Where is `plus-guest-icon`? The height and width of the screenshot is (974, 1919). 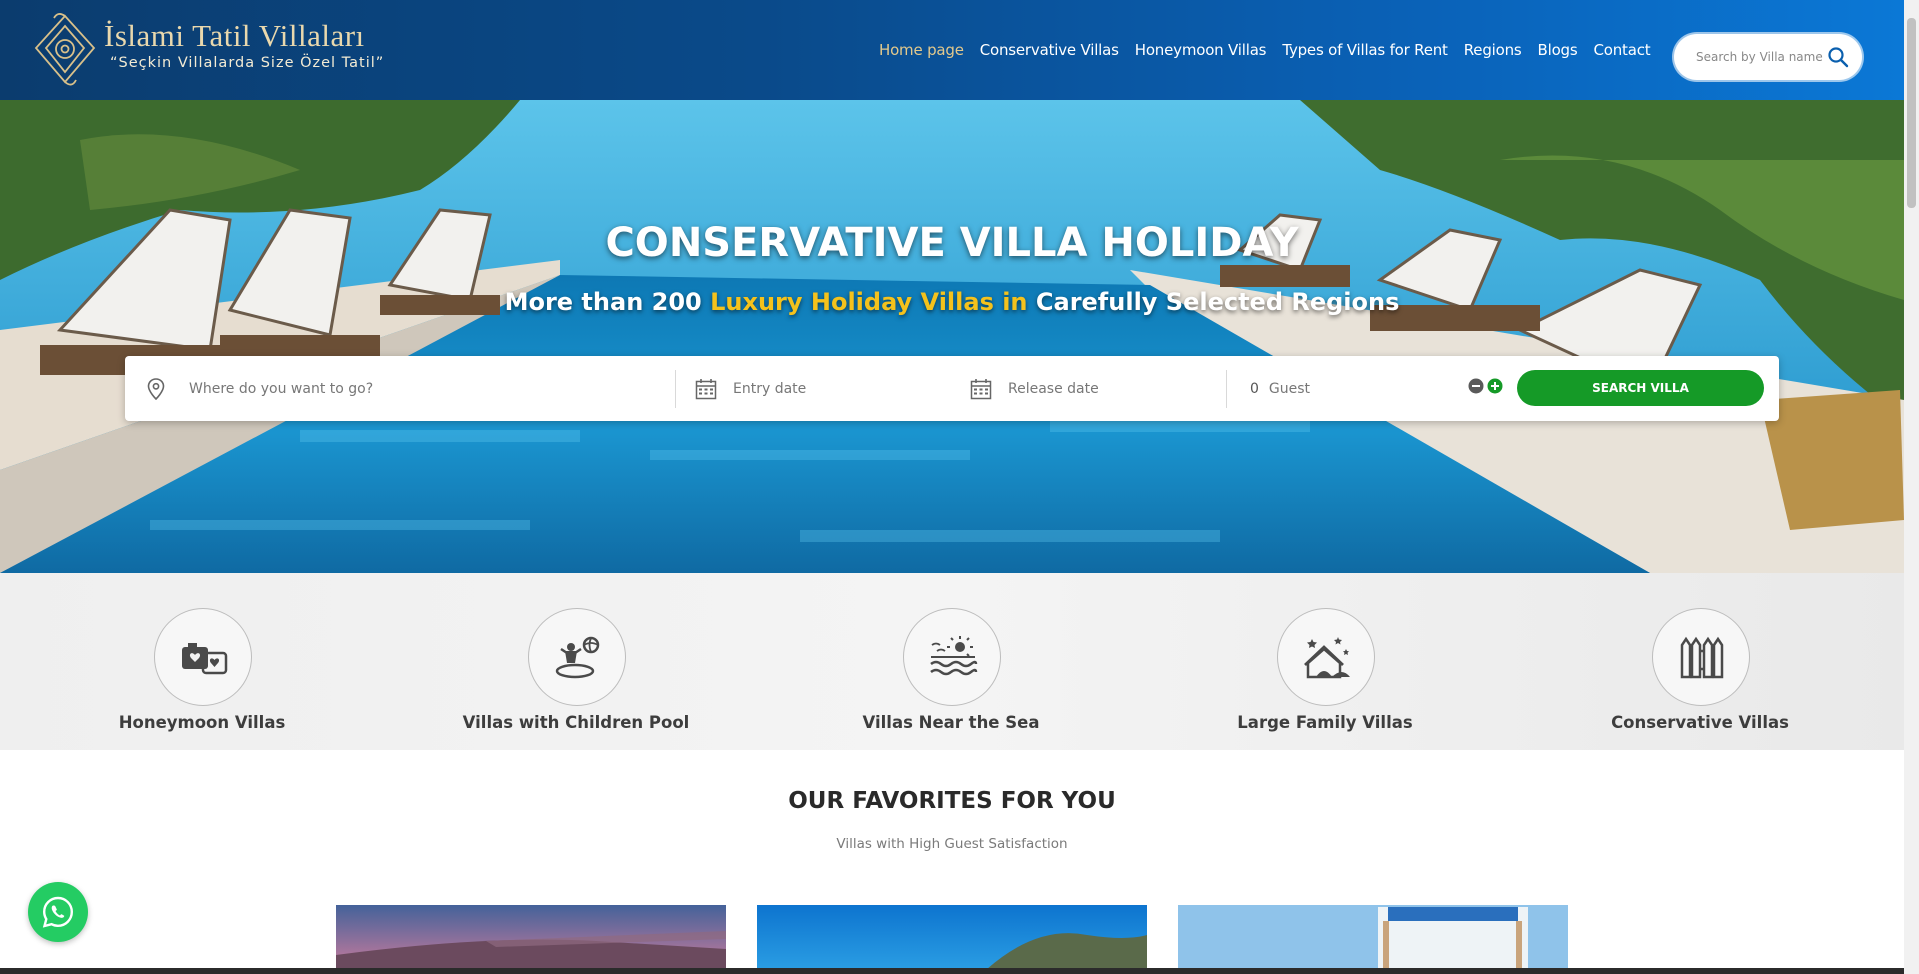 plus-guest-icon is located at coordinates (1495, 386).